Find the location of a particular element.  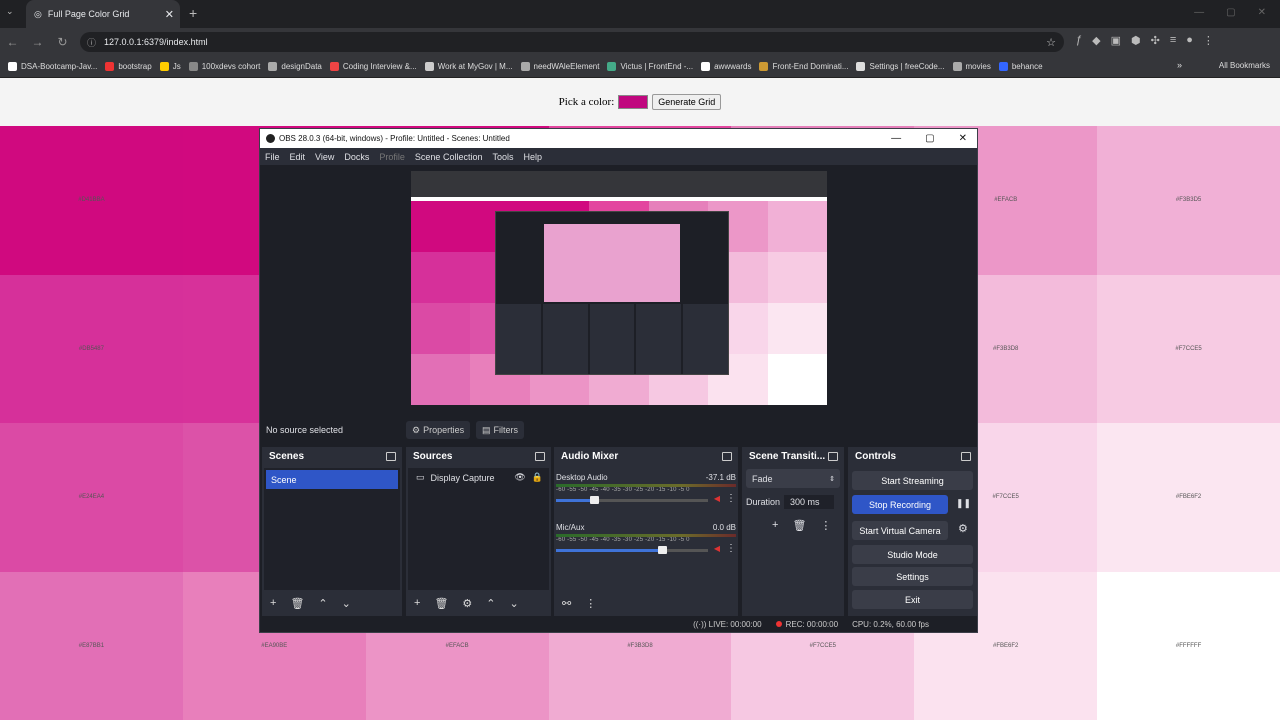

exit-button: Exit is located at coordinates (912, 599).